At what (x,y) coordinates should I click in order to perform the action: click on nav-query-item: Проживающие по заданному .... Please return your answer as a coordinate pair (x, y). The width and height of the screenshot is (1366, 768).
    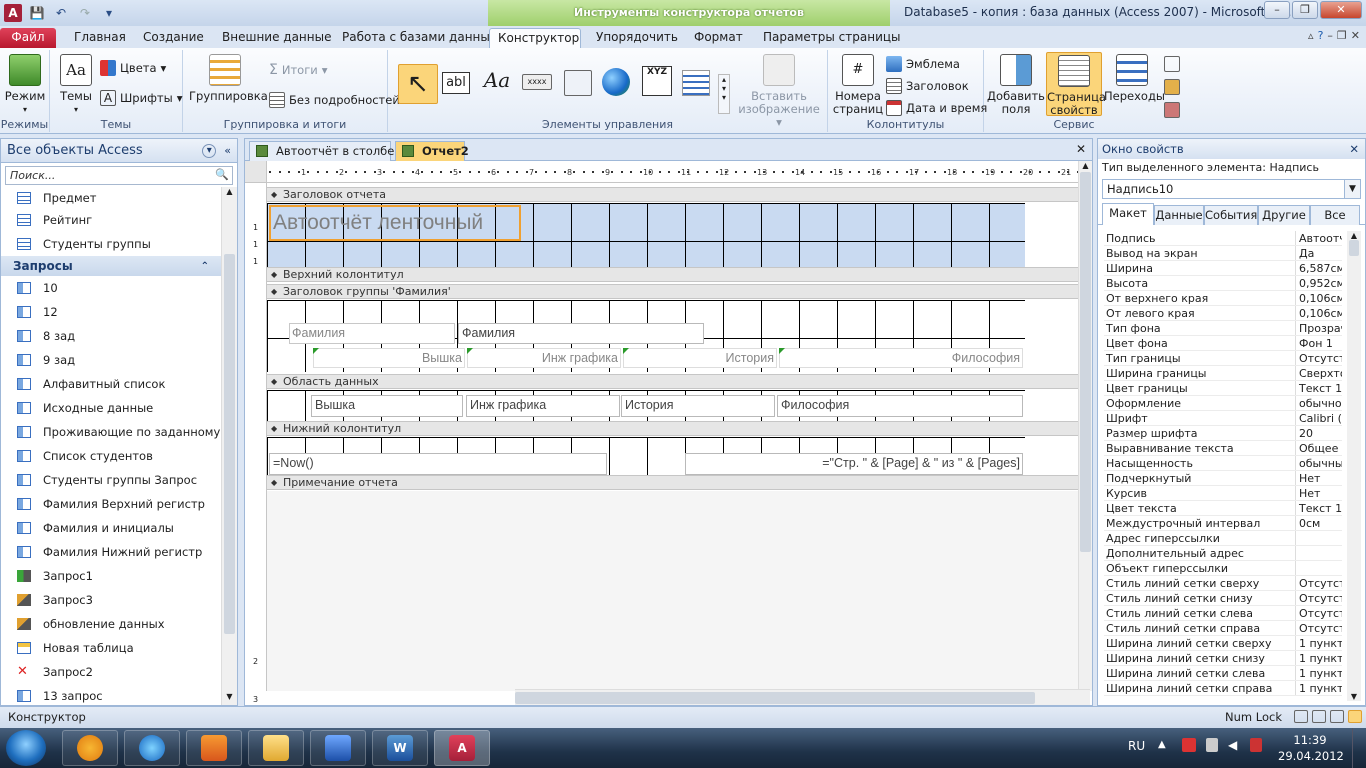
    Looking at the image, I should click on (119, 432).